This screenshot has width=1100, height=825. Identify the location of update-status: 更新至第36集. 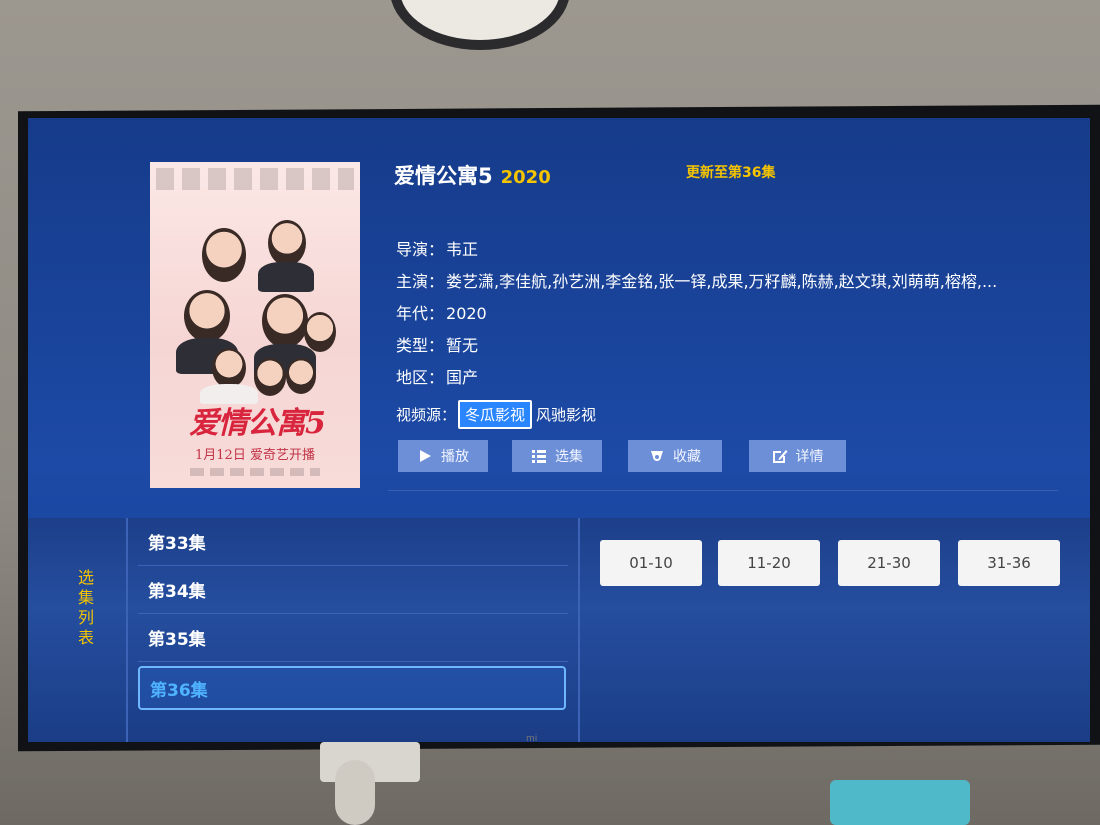
(731, 173).